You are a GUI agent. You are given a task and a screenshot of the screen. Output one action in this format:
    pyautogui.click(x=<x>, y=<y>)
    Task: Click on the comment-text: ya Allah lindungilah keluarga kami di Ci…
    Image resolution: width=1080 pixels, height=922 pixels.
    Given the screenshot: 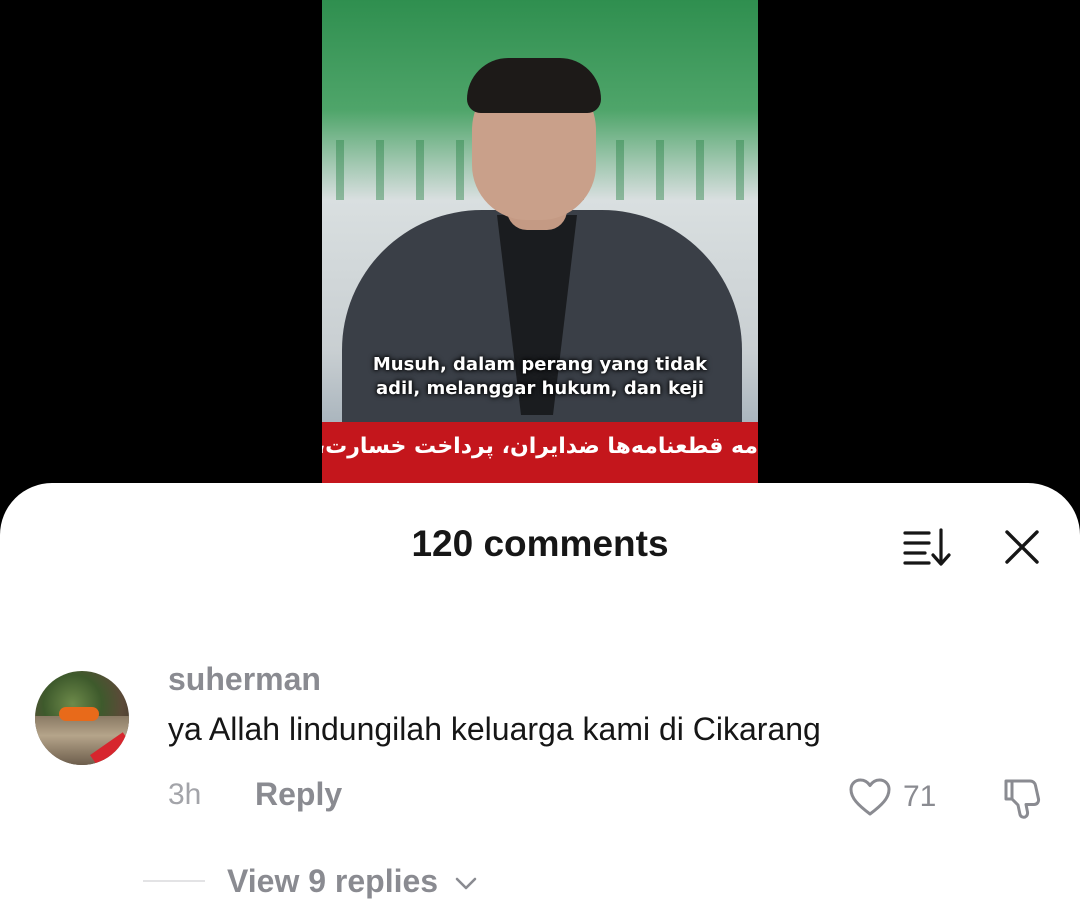 What is the action you would take?
    pyautogui.click(x=494, y=729)
    